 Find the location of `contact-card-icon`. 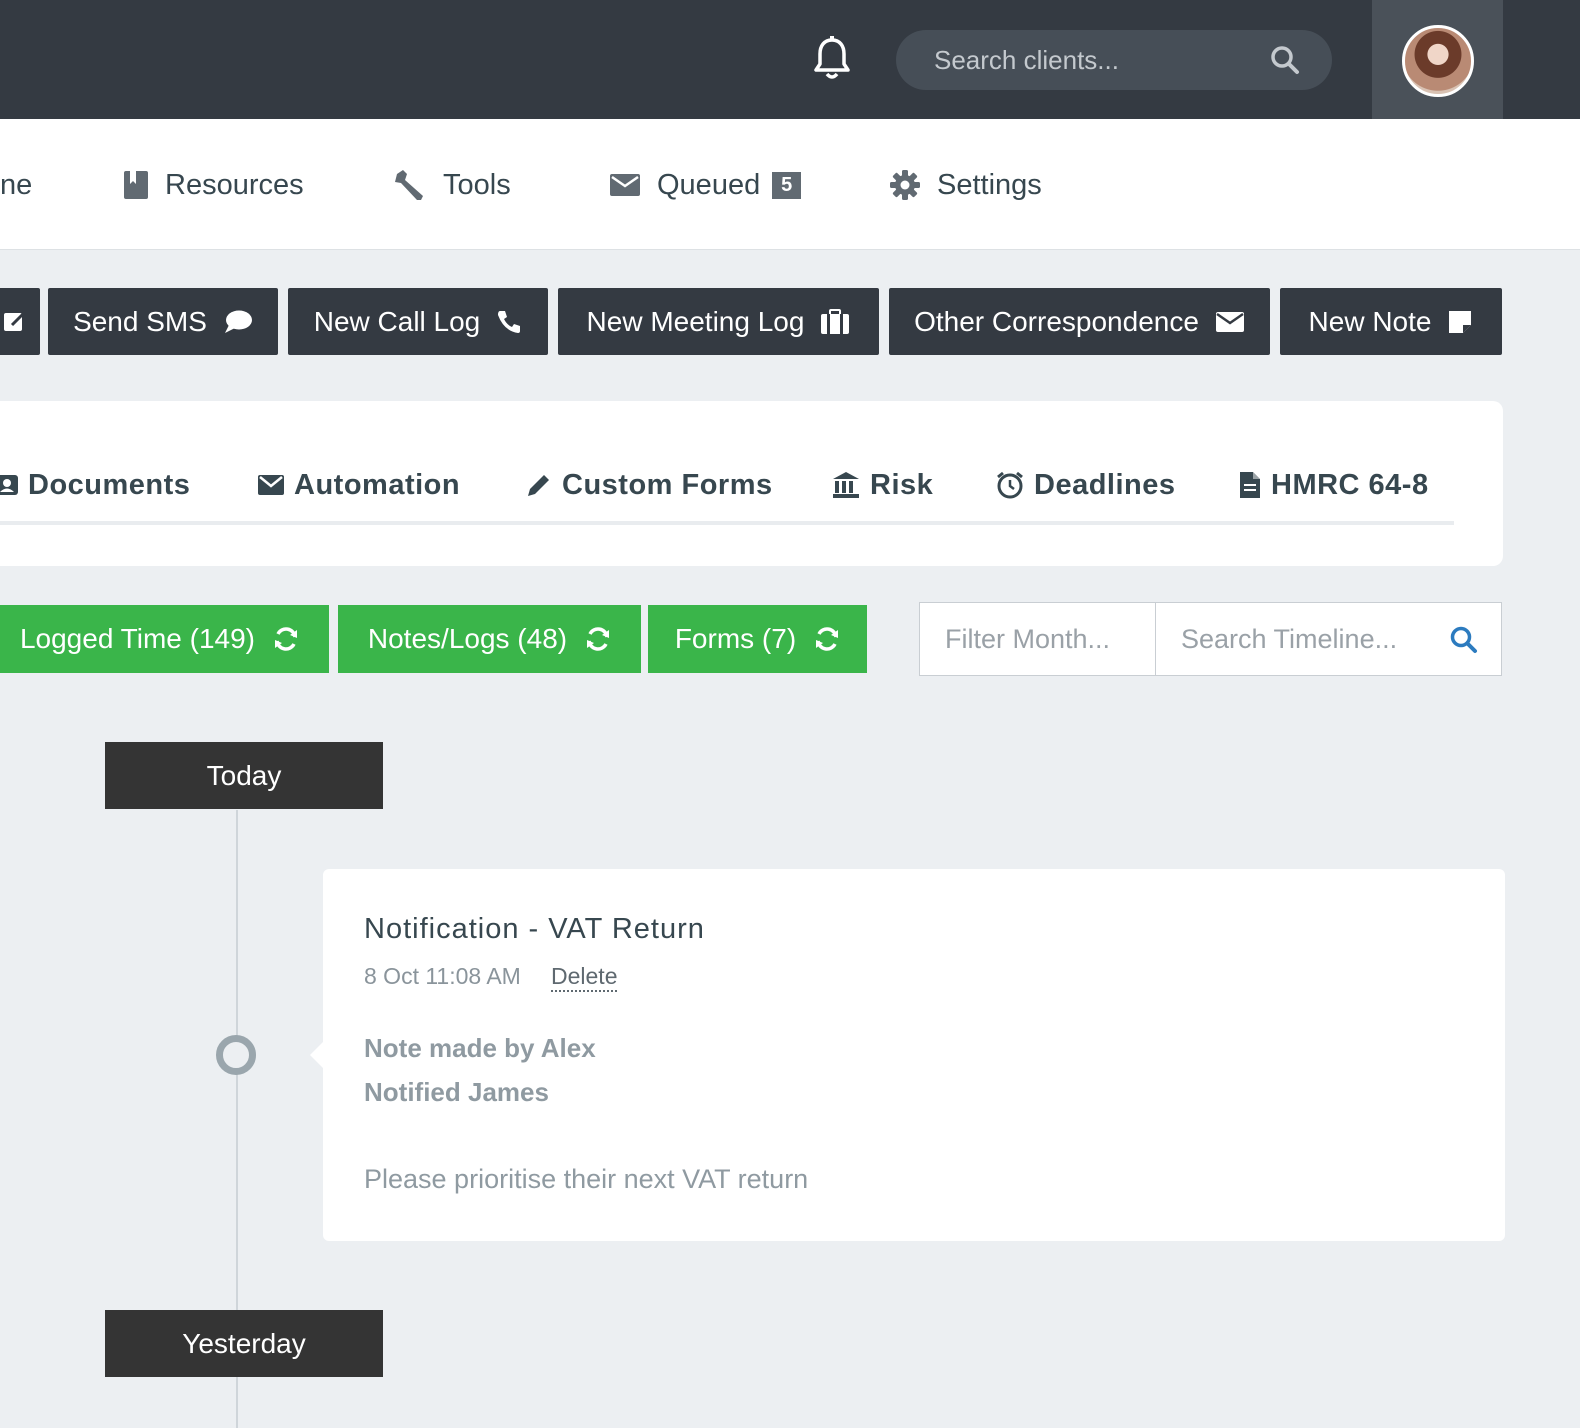

contact-card-icon is located at coordinates (9, 485).